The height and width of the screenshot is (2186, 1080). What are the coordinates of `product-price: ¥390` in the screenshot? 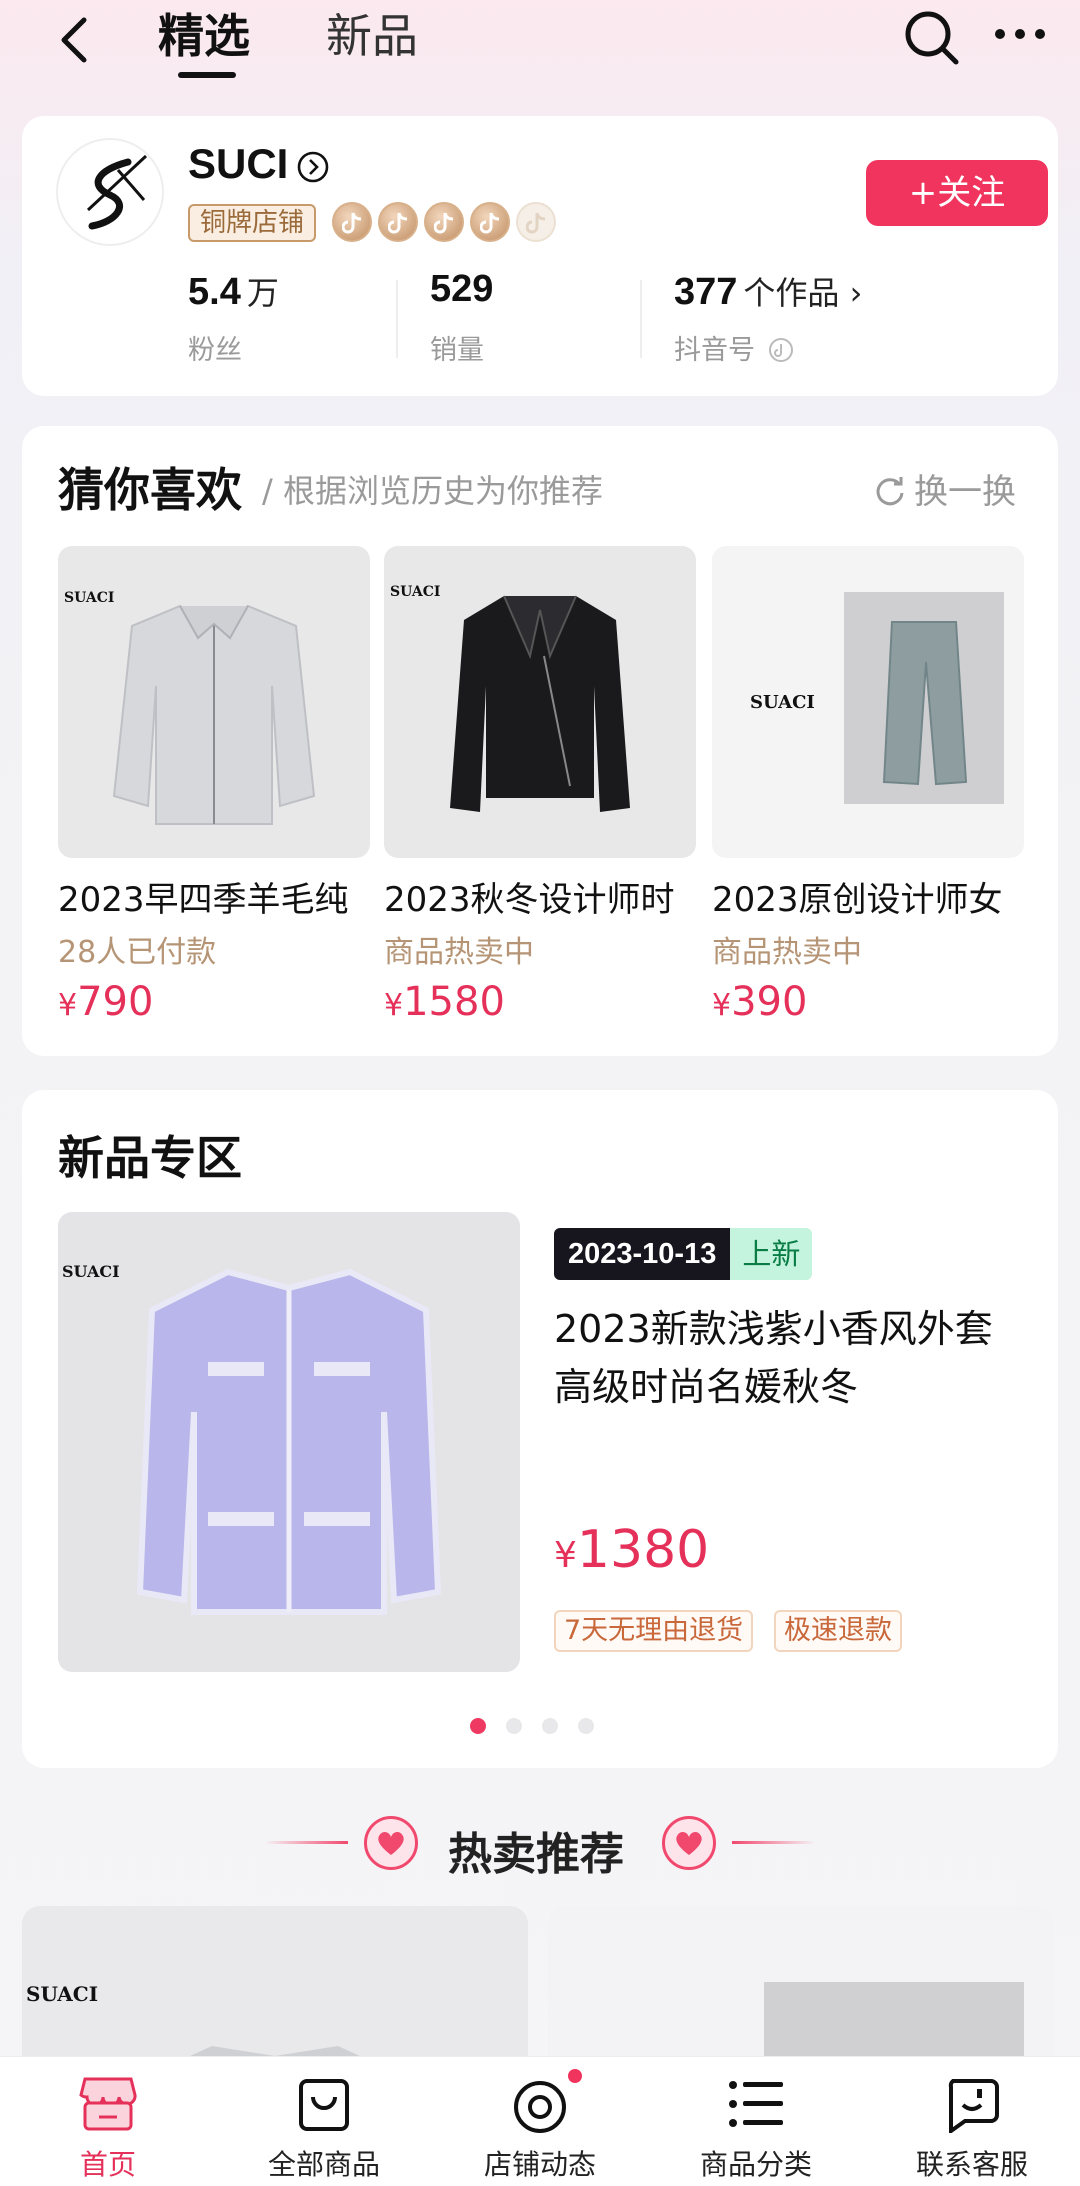 It's located at (760, 1002).